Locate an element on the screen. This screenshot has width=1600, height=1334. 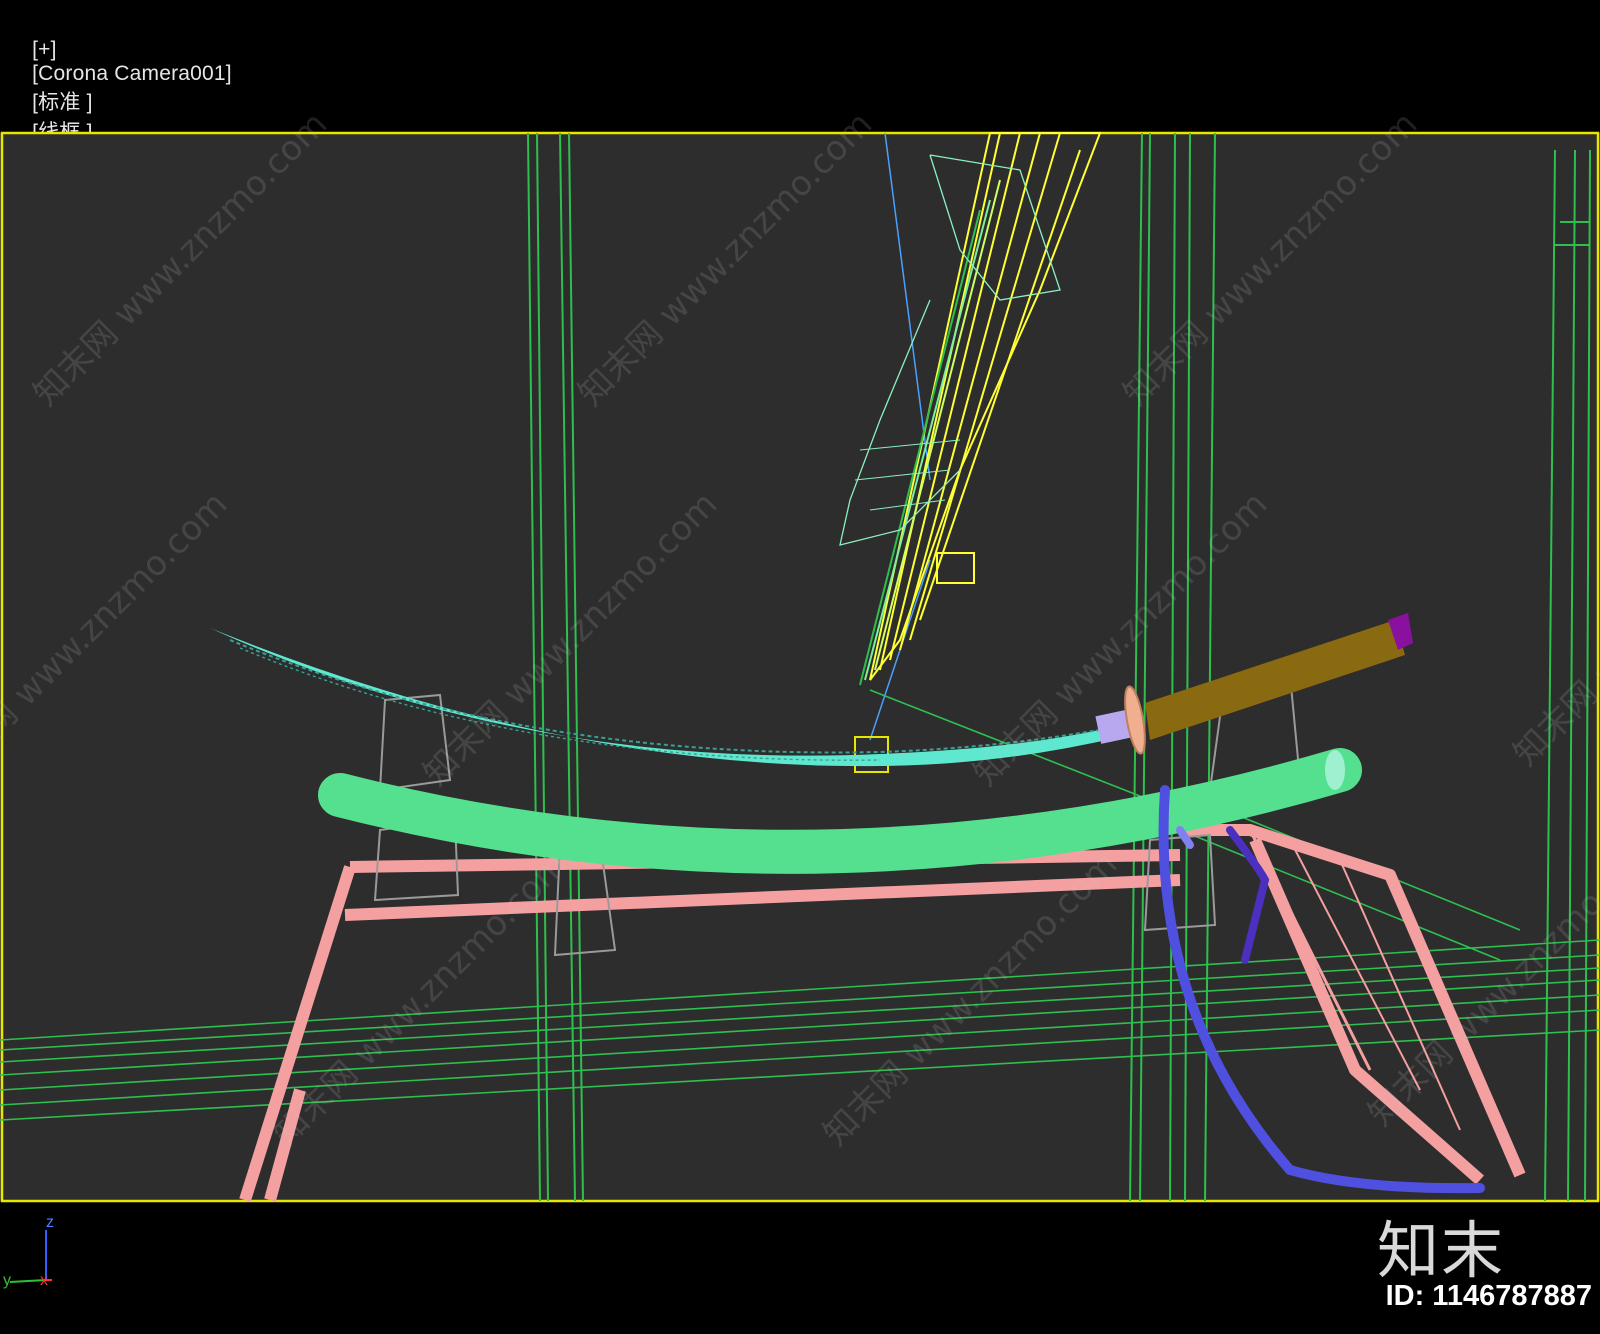
axis-gizmo: z y x is located at coordinates (35, 1257).